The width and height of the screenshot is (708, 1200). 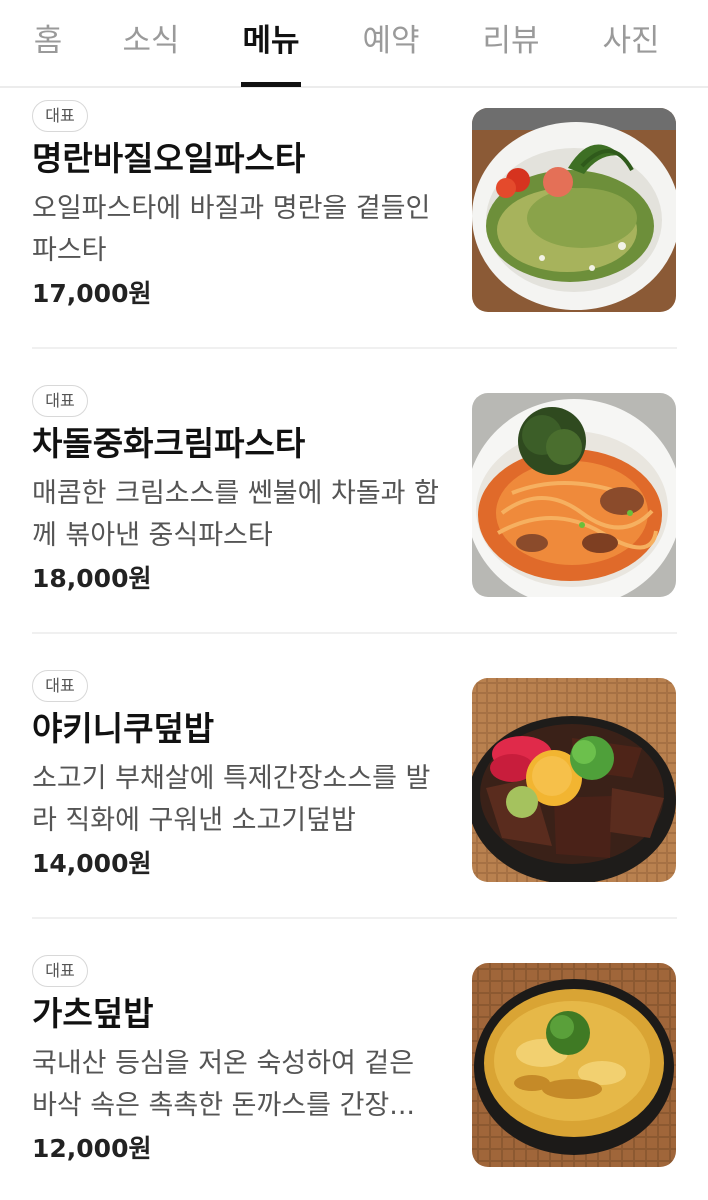 I want to click on tab-reservation: 예약, so click(x=391, y=43).